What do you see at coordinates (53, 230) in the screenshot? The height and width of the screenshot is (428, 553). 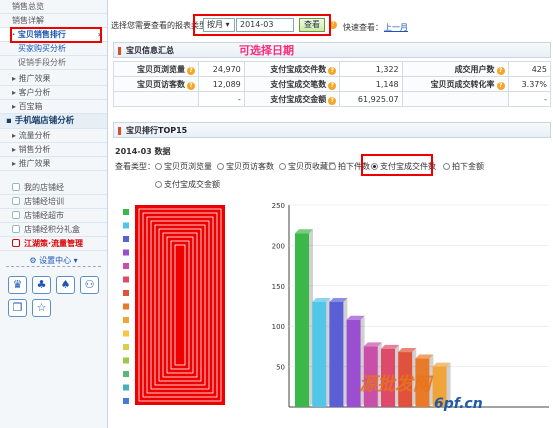 I see `sidebar-link-points: 店铺经积分礼盒` at bounding box center [53, 230].